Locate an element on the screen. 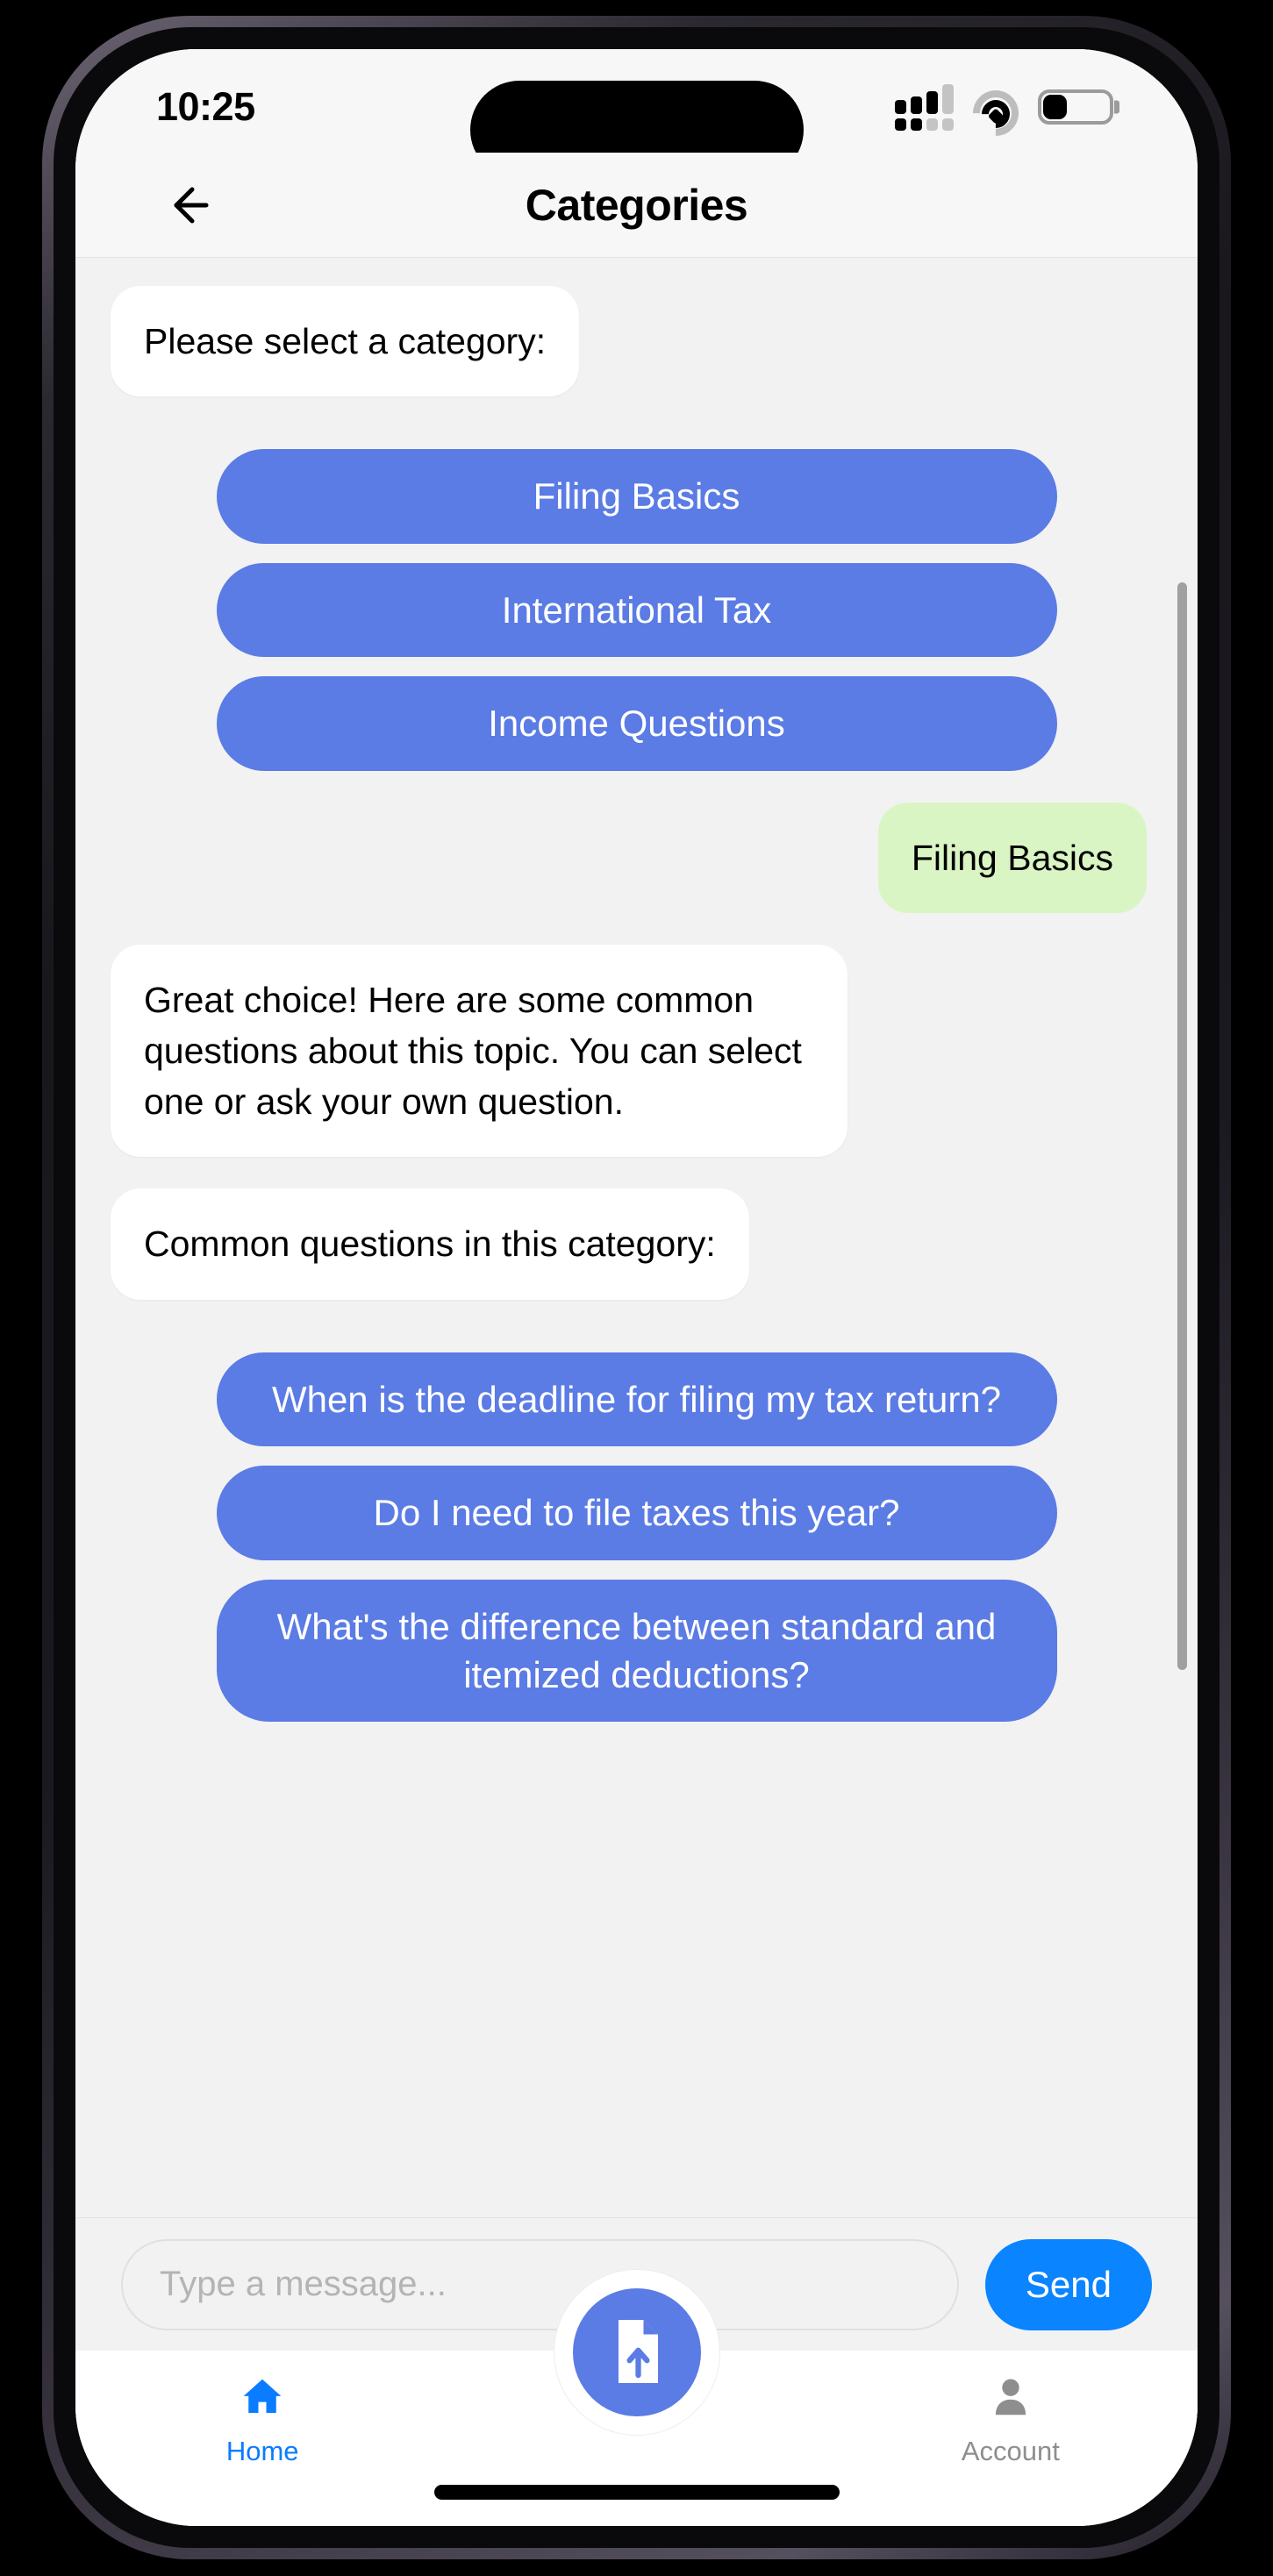  status-bar: 10:25 is located at coordinates (636, 114).